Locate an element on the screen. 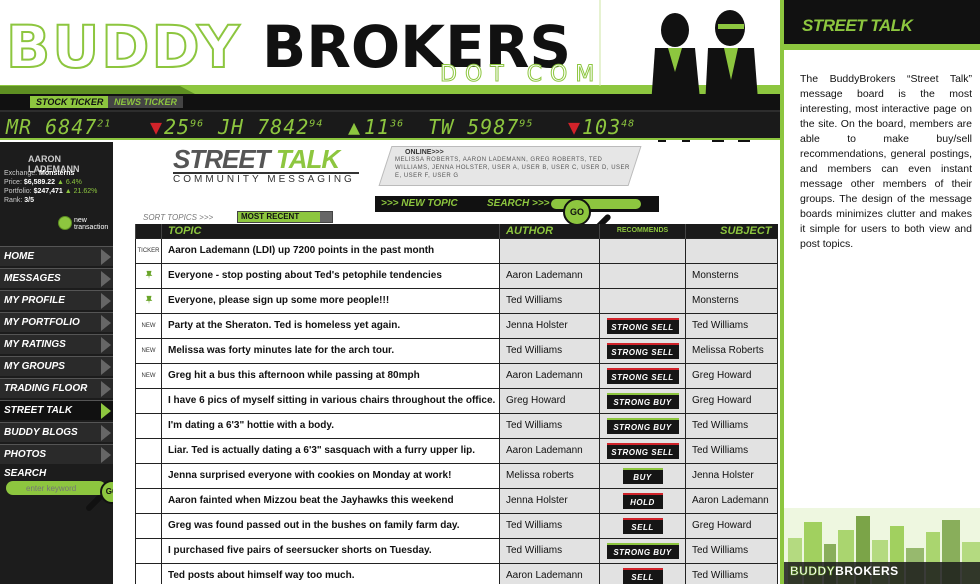 The height and width of the screenshot is (584, 980). recommendation-badge: BUY is located at coordinates (642, 475).